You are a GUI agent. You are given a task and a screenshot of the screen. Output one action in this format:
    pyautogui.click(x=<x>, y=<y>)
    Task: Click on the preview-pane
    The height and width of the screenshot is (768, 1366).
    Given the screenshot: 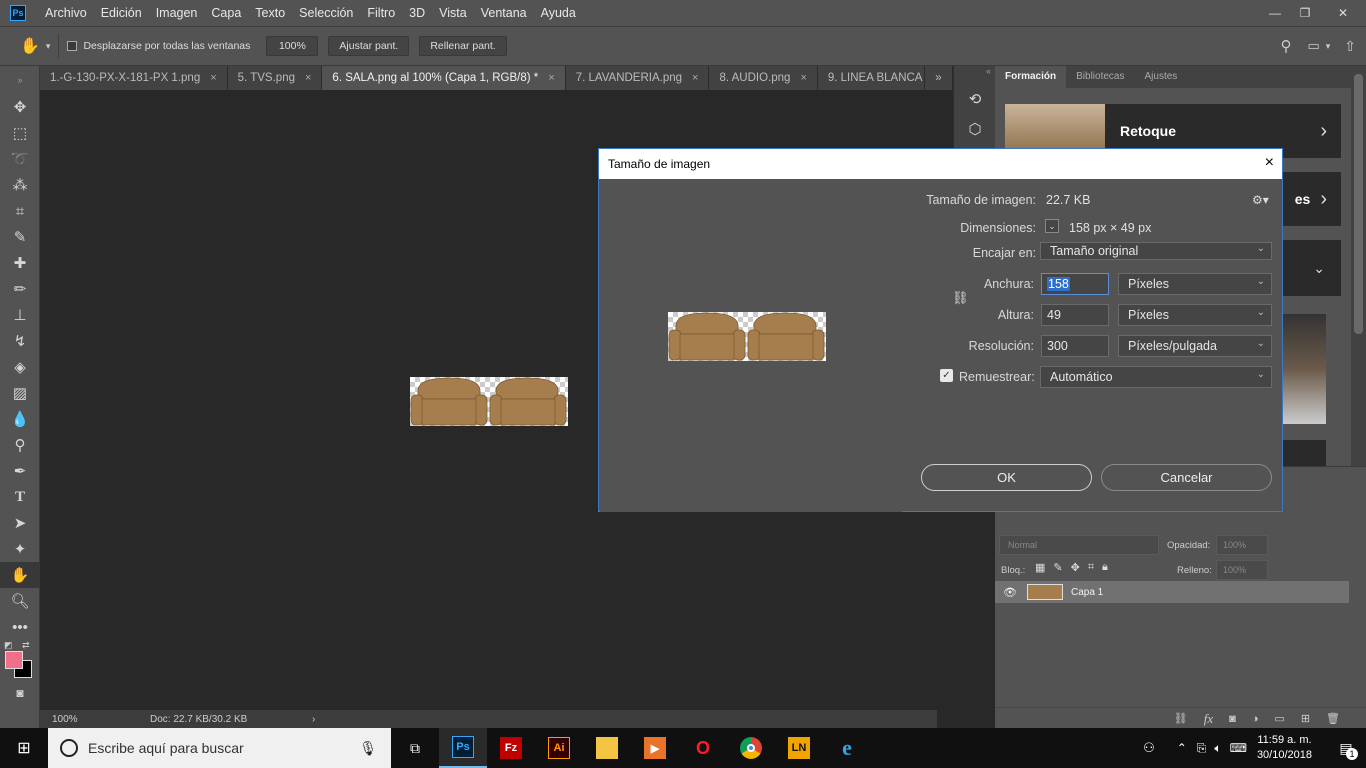 What is the action you would take?
    pyautogui.click(x=751, y=346)
    